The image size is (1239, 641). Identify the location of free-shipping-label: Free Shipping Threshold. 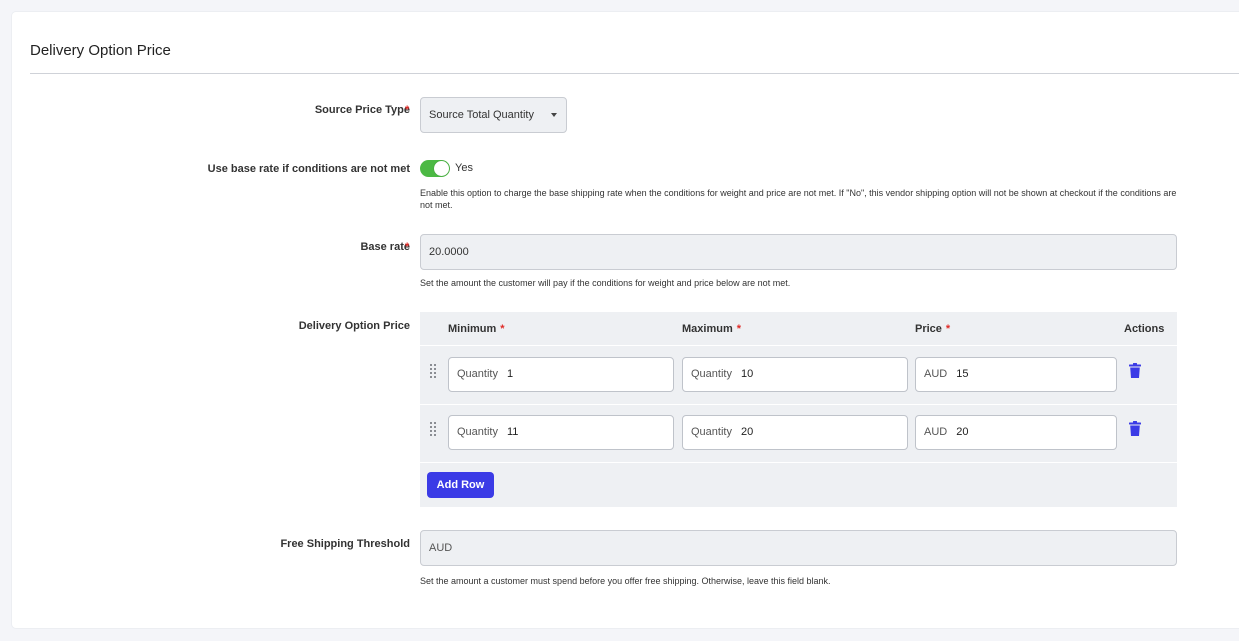
(345, 544).